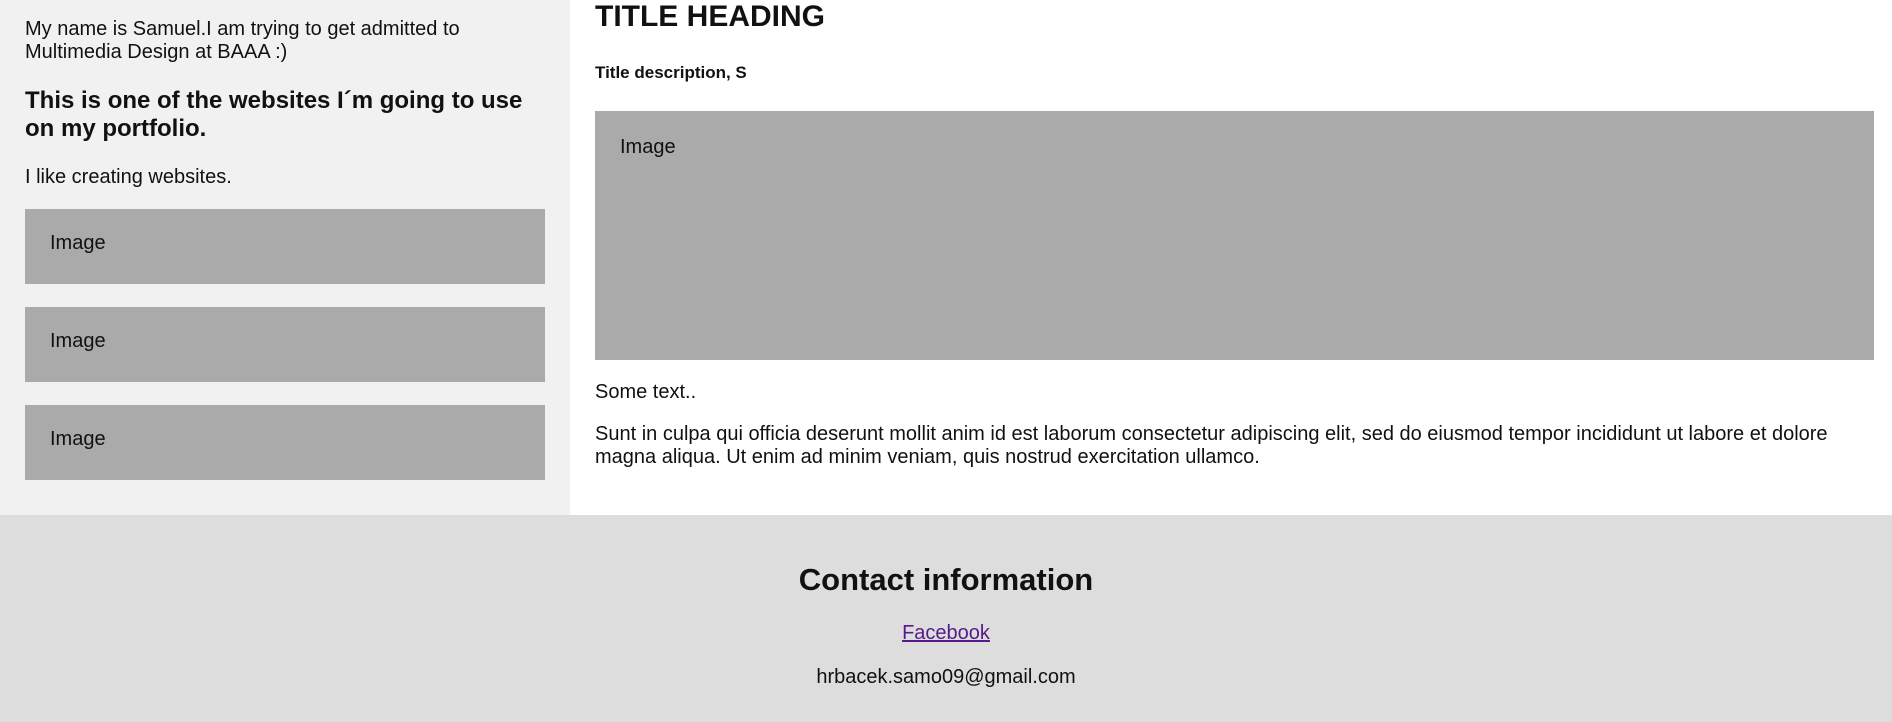 The height and width of the screenshot is (722, 1892). Describe the element at coordinates (946, 579) in the screenshot. I see `contact-heading: Contact information` at that location.